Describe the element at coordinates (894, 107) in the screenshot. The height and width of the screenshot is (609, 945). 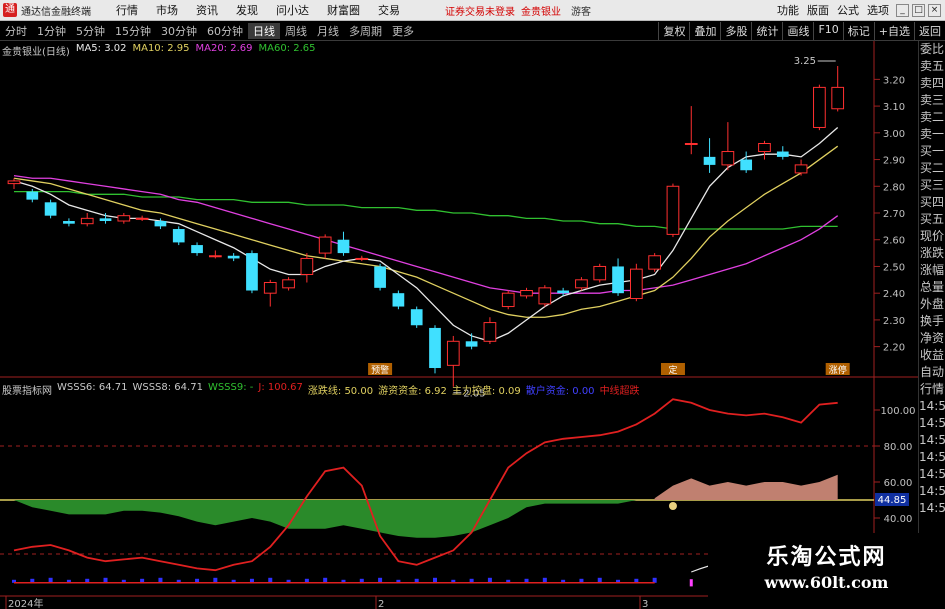
I see `price-axis-label-1: 3.10` at that location.